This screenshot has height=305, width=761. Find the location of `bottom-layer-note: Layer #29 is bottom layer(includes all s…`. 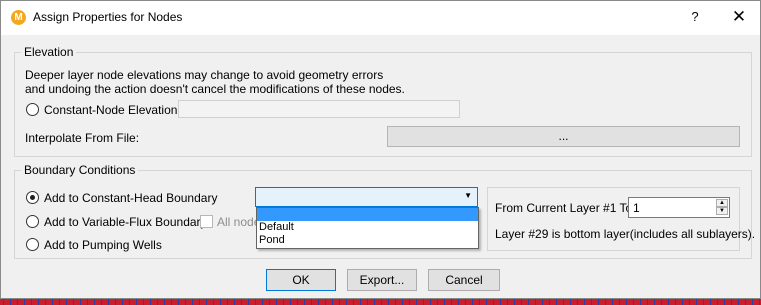

bottom-layer-note: Layer #29 is bottom layer(includes all s… is located at coordinates (625, 234).